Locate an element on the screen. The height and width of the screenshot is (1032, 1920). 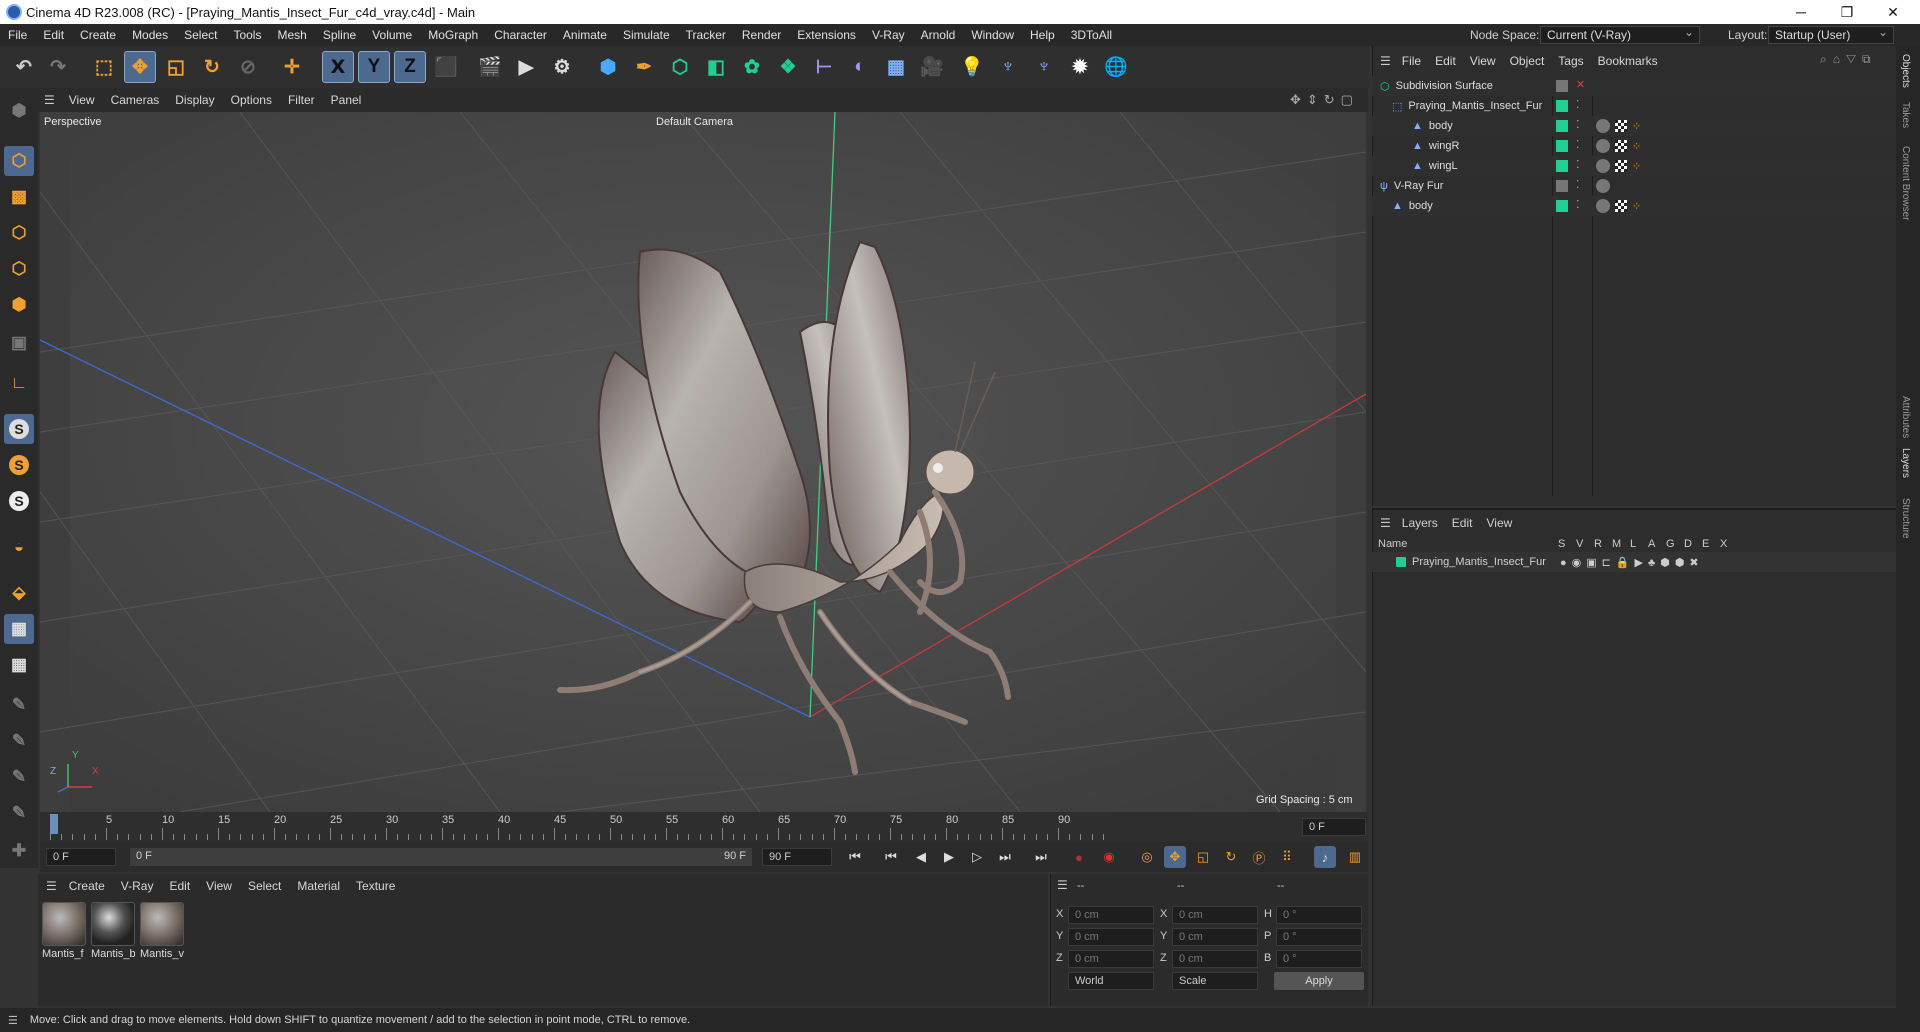
scale-tool-button: ◱ is located at coordinates (176, 67).